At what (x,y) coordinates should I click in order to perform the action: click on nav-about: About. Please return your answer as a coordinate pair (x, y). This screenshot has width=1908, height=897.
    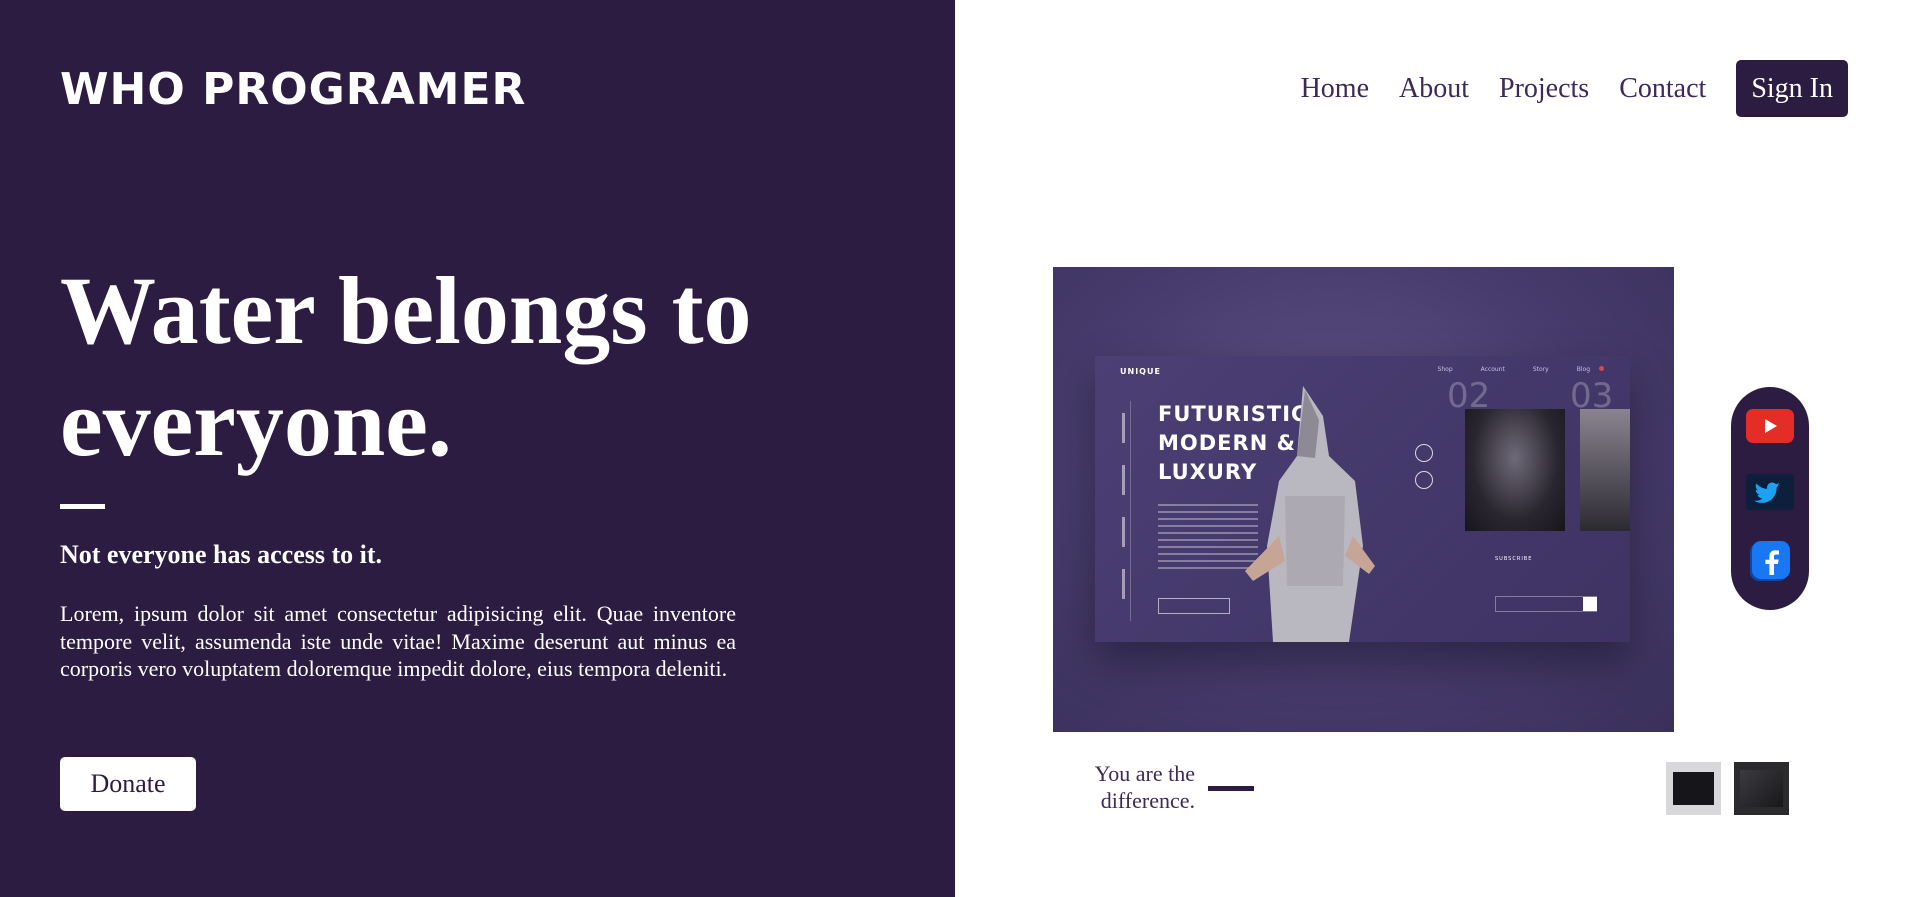
    Looking at the image, I should click on (1434, 89).